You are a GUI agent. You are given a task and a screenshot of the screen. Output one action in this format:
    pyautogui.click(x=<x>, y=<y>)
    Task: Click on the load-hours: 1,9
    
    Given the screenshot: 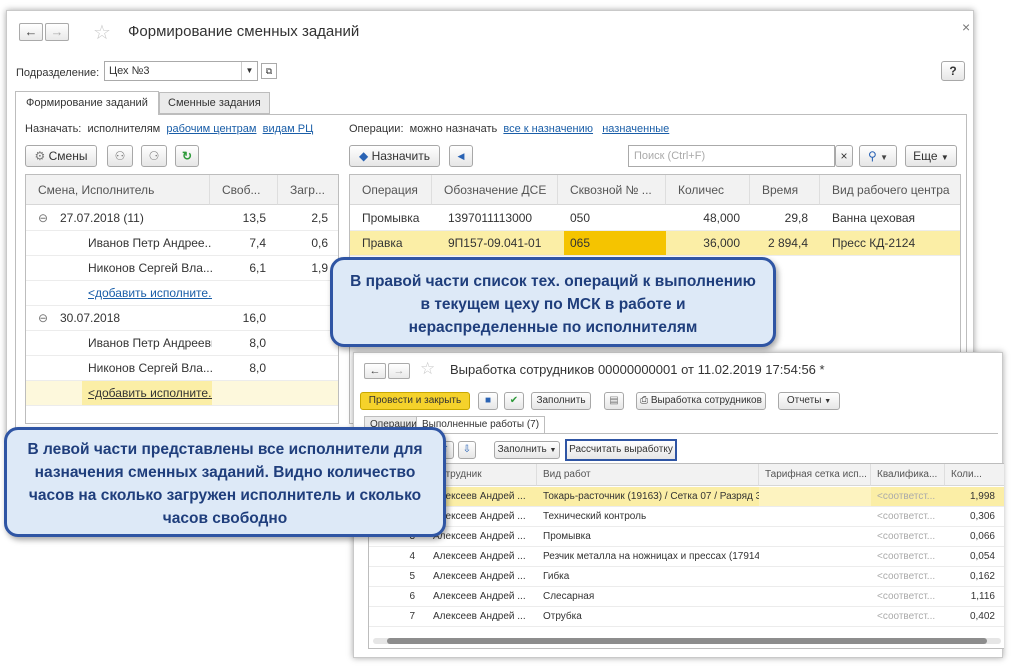 What is the action you would take?
    pyautogui.click(x=319, y=268)
    